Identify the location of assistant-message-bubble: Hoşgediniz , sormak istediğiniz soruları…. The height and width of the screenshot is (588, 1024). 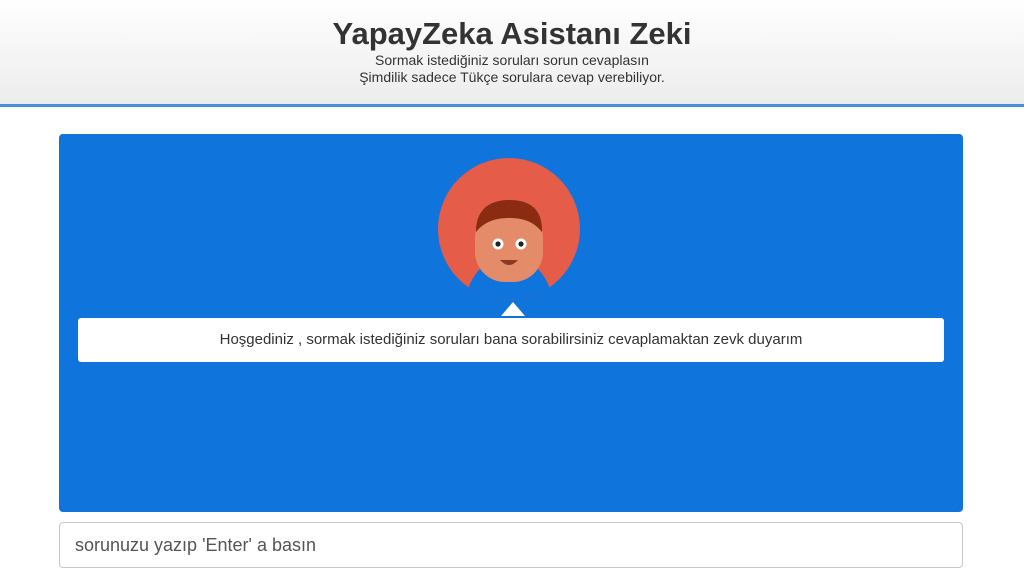
(511, 340).